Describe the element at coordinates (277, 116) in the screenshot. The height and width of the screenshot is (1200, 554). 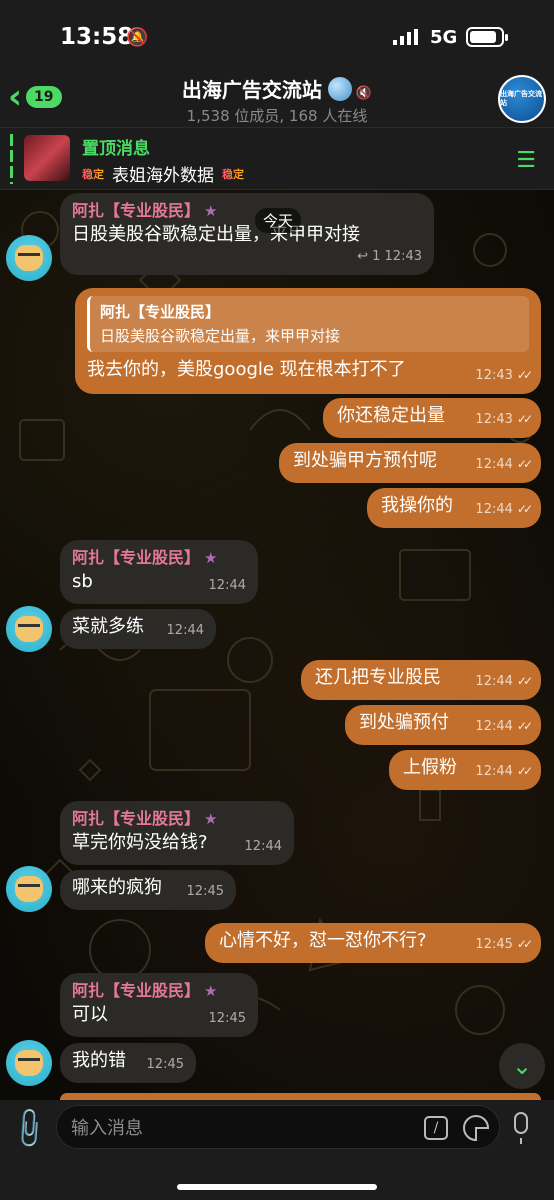
I see `member-count: 1,538 位成员, 168 人在线` at that location.